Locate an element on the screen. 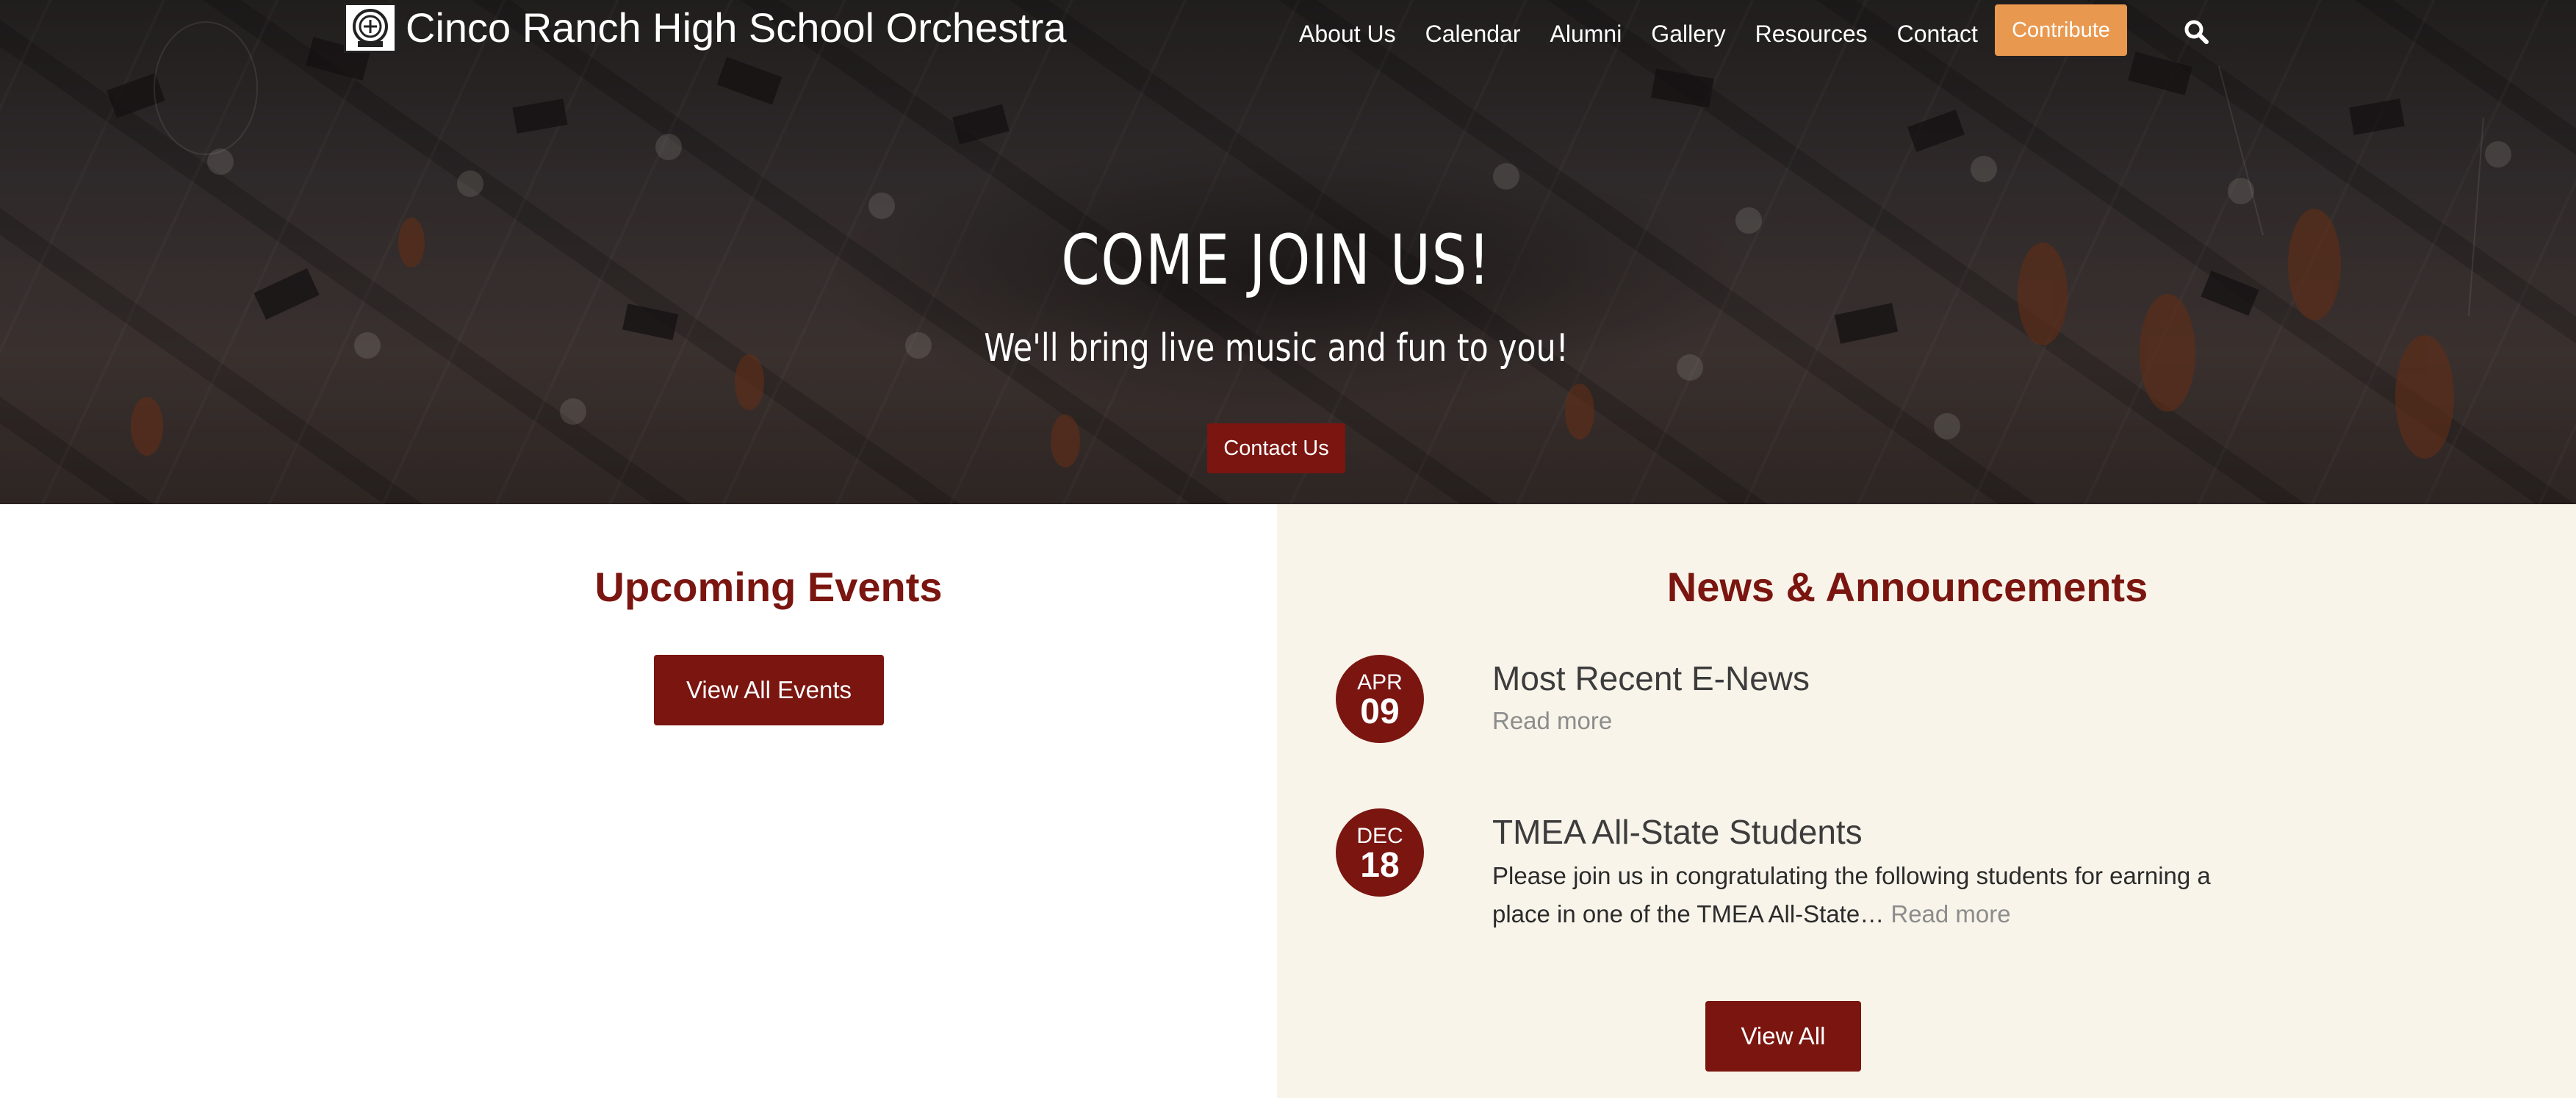 The height and width of the screenshot is (1098, 2576). nav-item-alumni: Alumni is located at coordinates (1586, 34).